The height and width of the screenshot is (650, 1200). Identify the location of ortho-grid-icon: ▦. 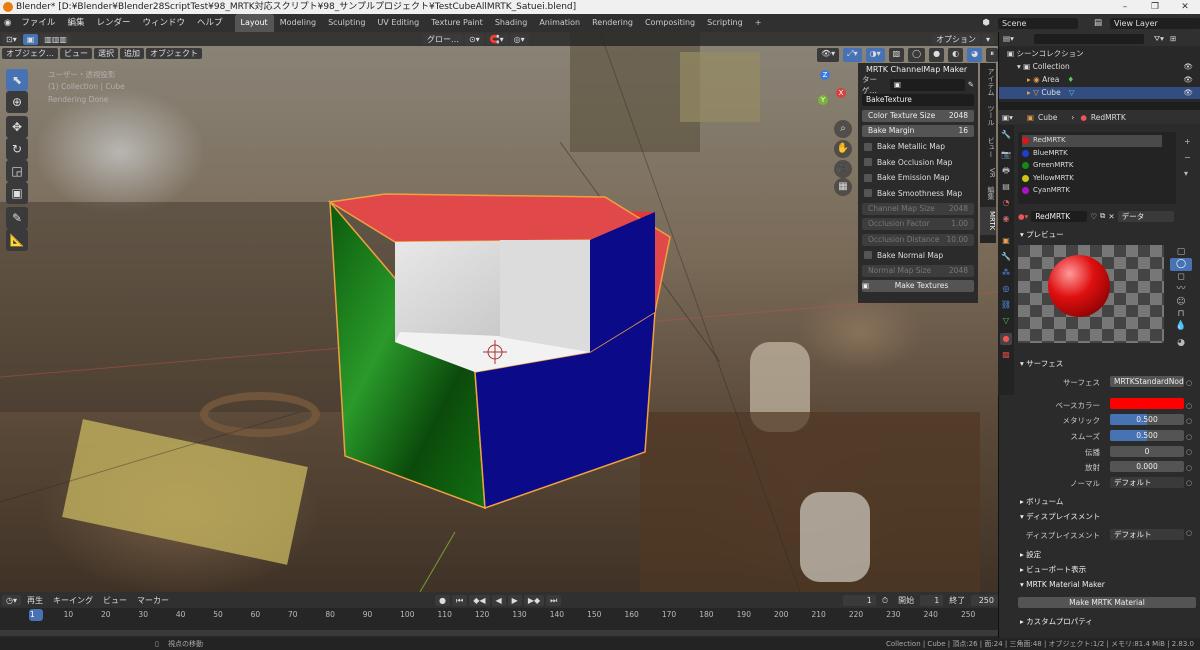
(843, 187).